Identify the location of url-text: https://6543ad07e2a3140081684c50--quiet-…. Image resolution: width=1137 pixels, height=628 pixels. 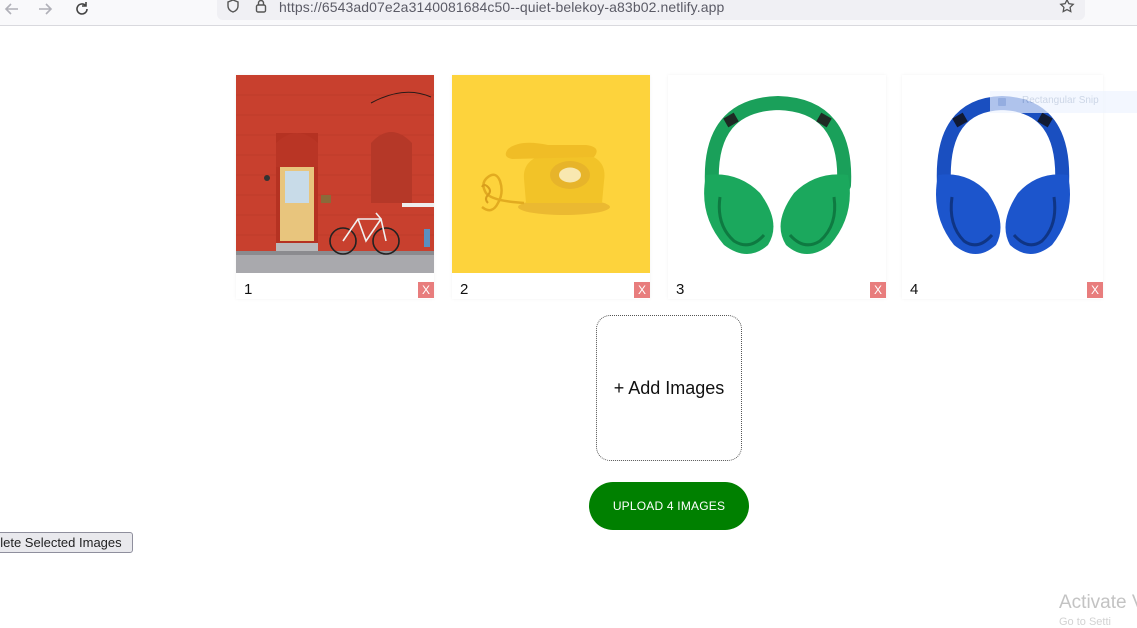
(501, 7).